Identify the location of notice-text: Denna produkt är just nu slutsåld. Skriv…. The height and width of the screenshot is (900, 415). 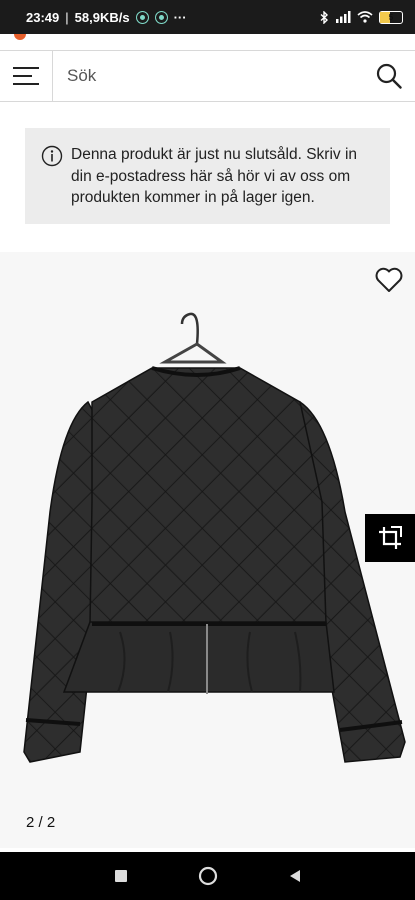
(214, 176).